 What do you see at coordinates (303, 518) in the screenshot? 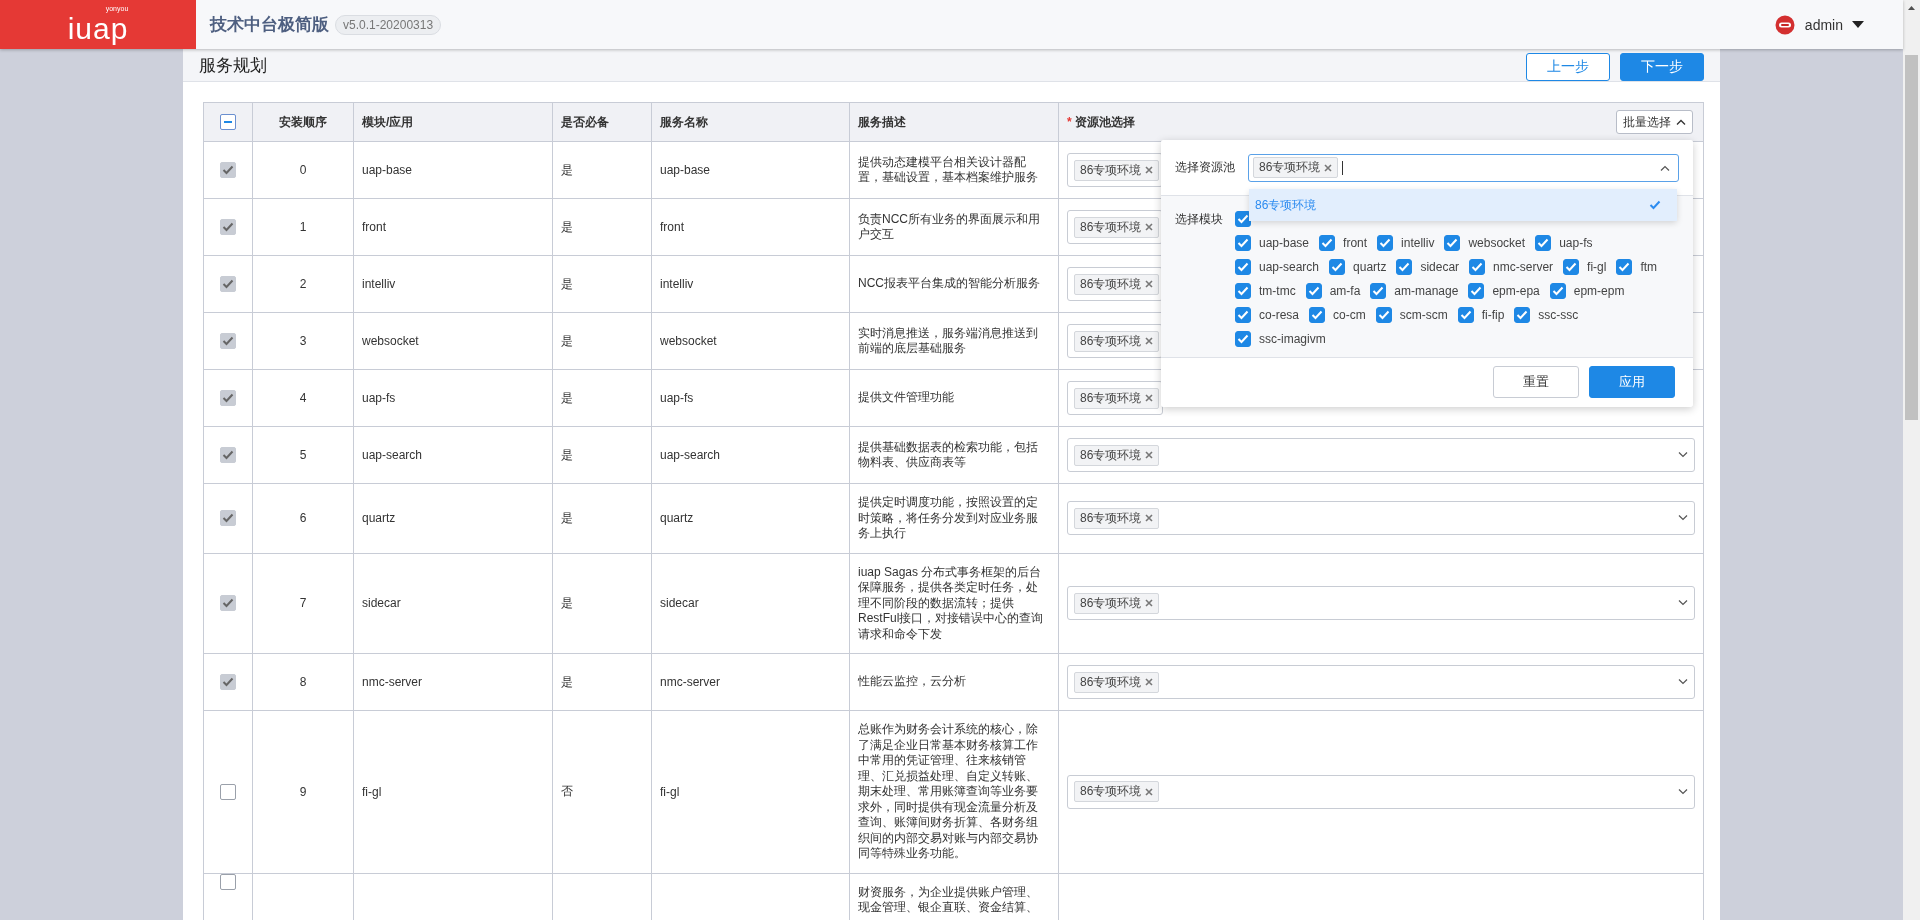
I see `table-cell: 6` at bounding box center [303, 518].